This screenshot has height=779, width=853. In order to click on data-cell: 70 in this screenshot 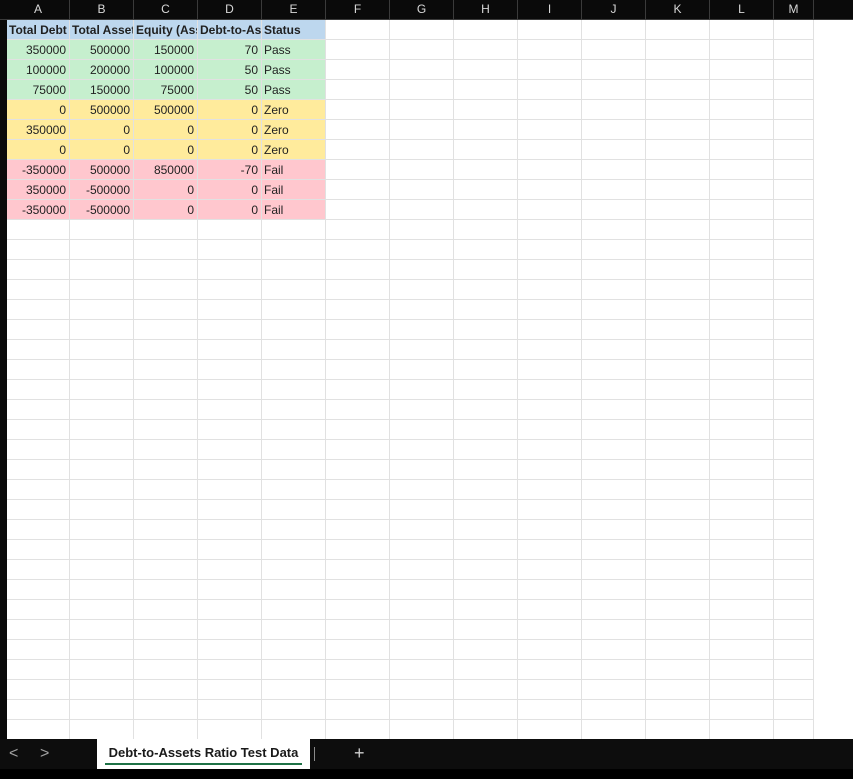, I will do `click(230, 50)`.